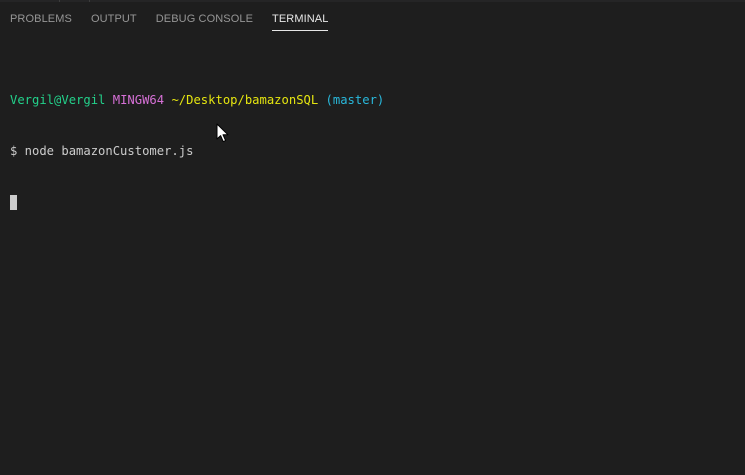  What do you see at coordinates (138, 100) in the screenshot?
I see `prompt-system: MINGW64` at bounding box center [138, 100].